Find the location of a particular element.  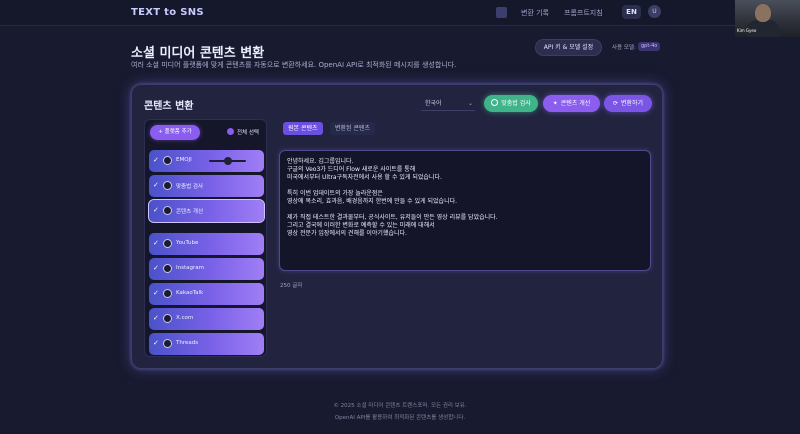

platform-item-instagram: ✓ Instagram is located at coordinates (206, 269).